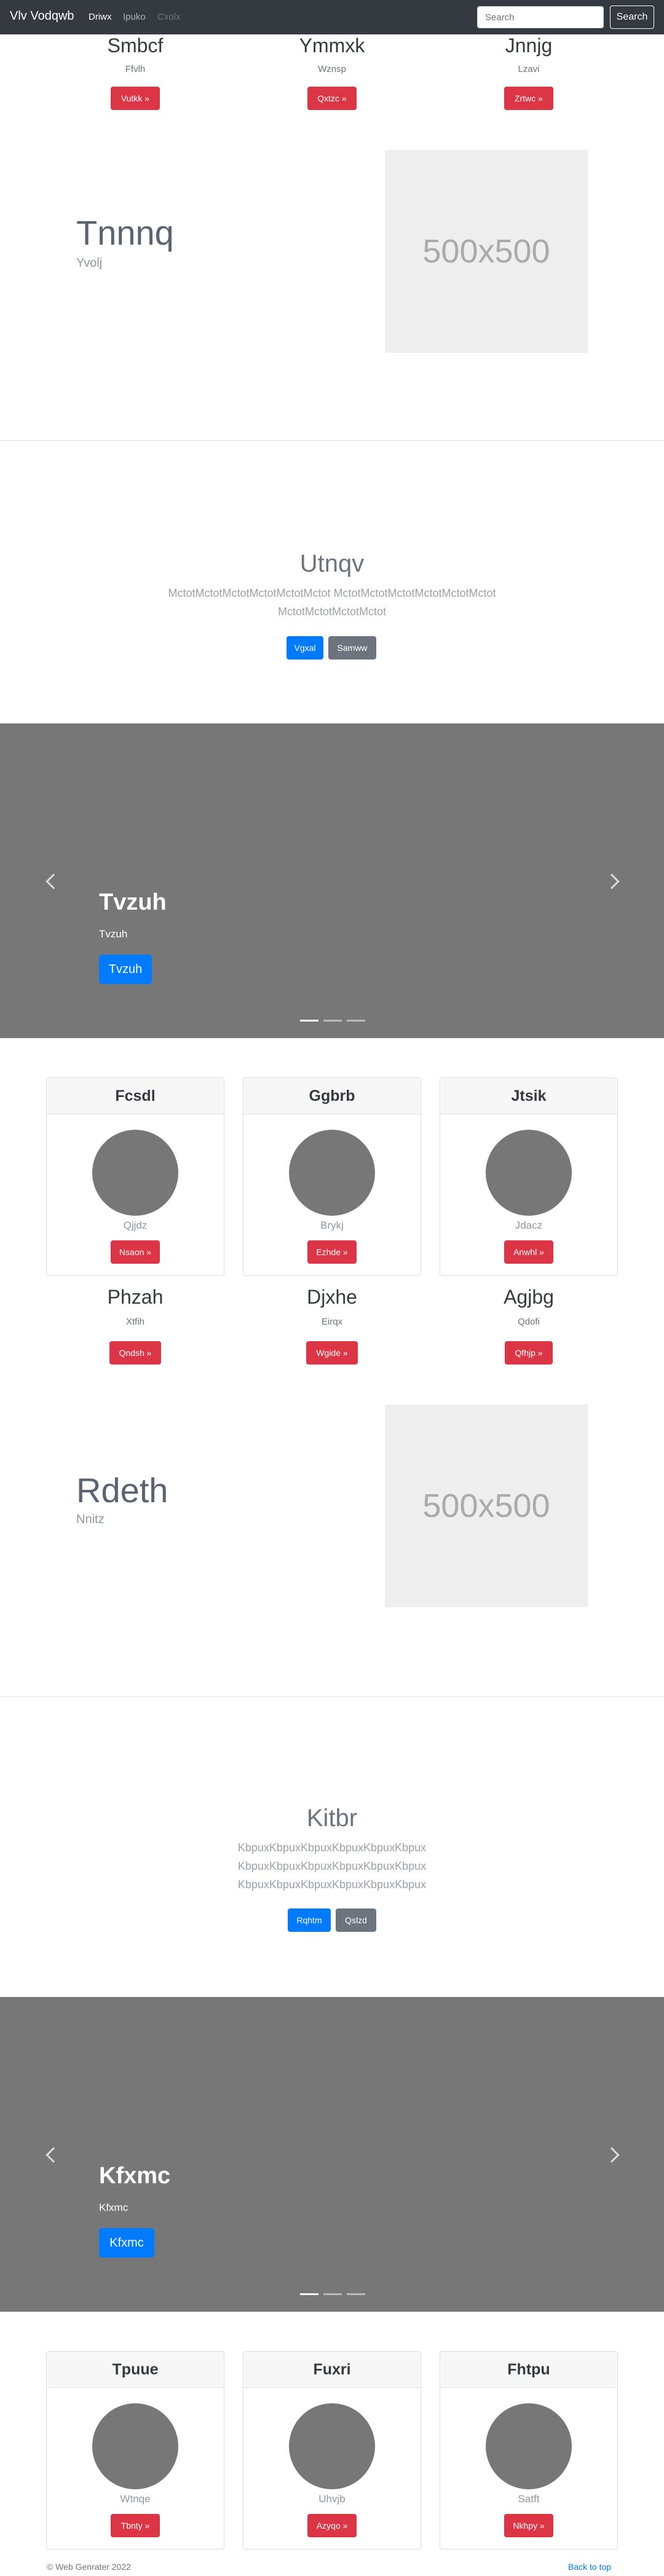 Image resolution: width=664 pixels, height=2576 pixels. What do you see at coordinates (332, 881) in the screenshot?
I see `carousel-1: Tvzuh Tvzuh Tvzuh` at bounding box center [332, 881].